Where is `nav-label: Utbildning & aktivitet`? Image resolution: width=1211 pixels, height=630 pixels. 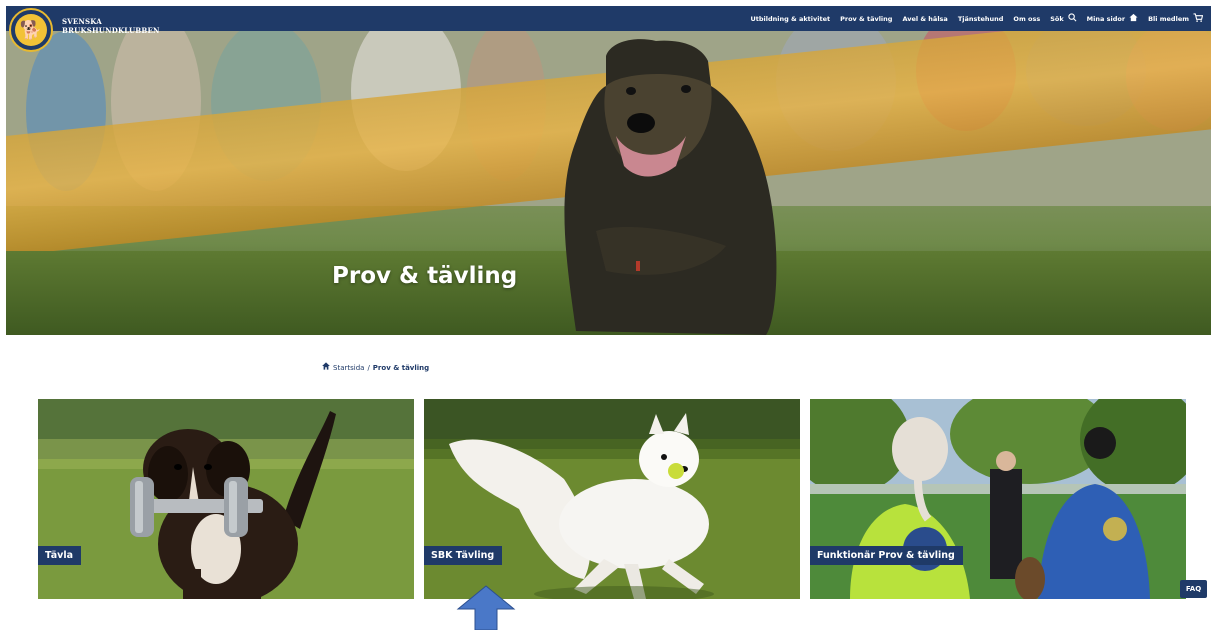
nav-label: Utbildning & aktivitet is located at coordinates (790, 18).